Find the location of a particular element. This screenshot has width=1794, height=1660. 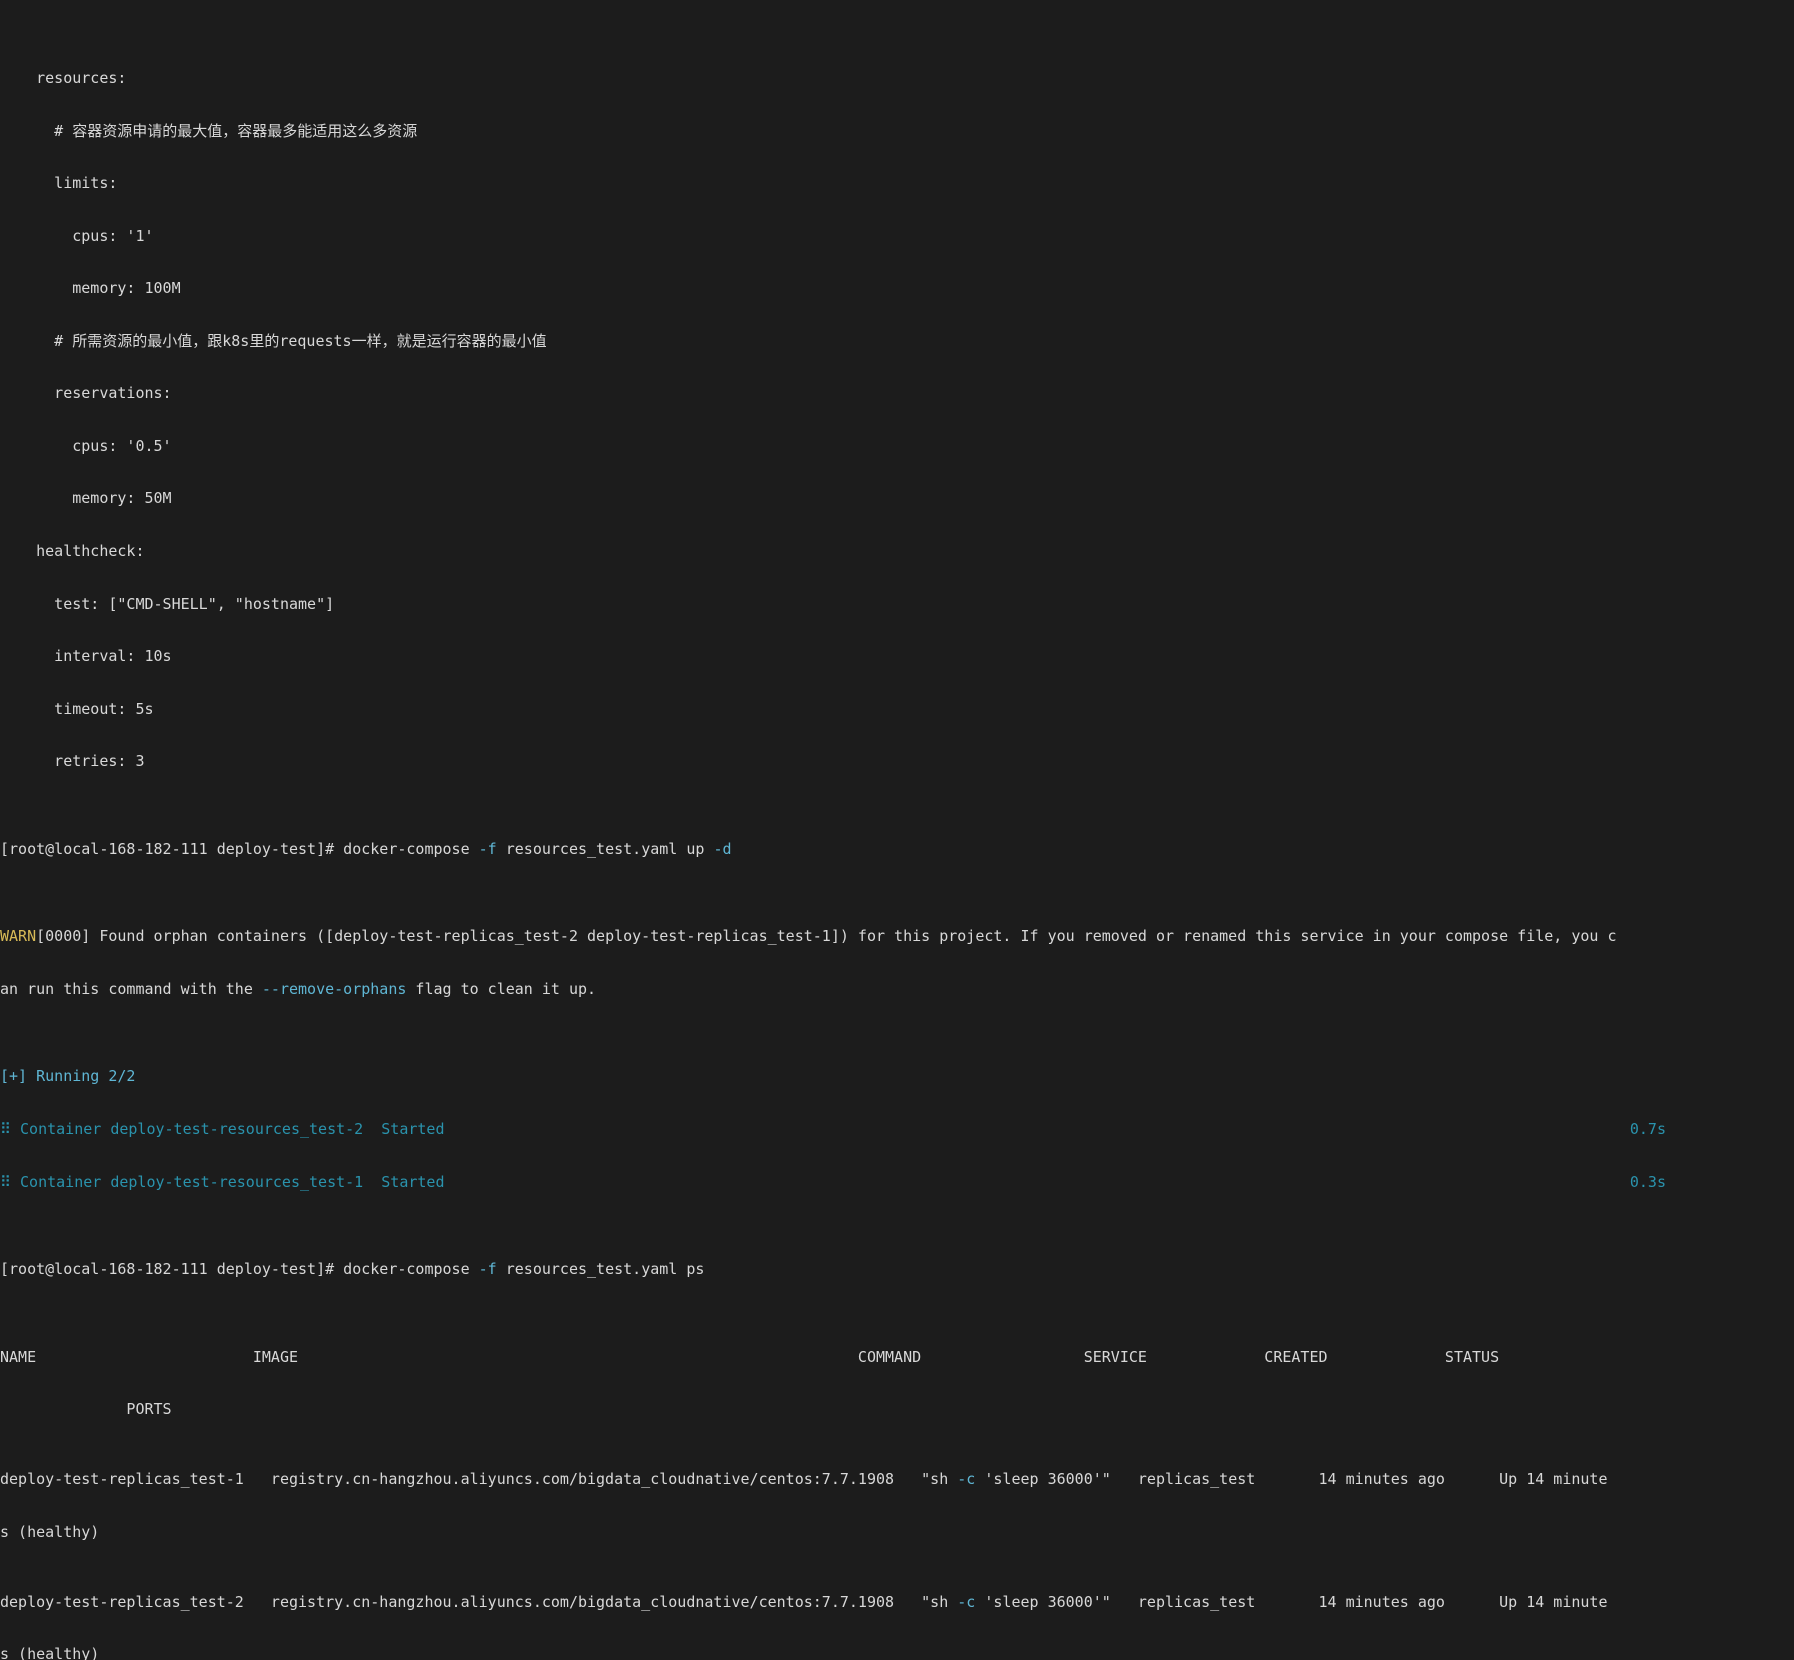

yaml-line: interval: 10s is located at coordinates (897, 656).